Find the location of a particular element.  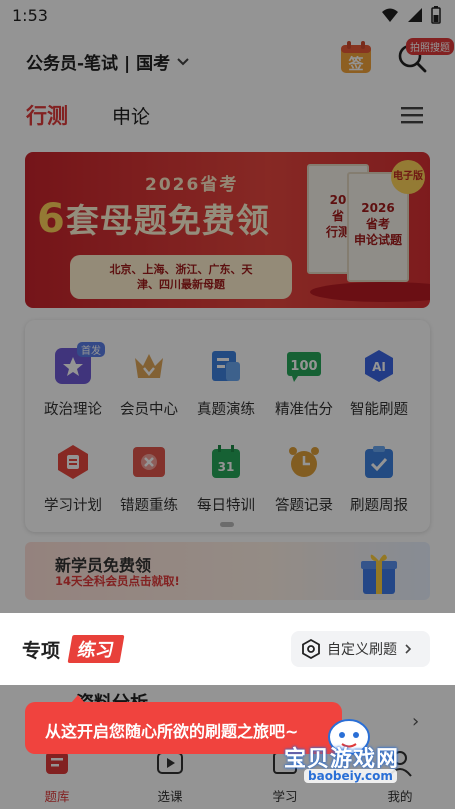

watermark-url: baobeiy.com is located at coordinates (350, 776).